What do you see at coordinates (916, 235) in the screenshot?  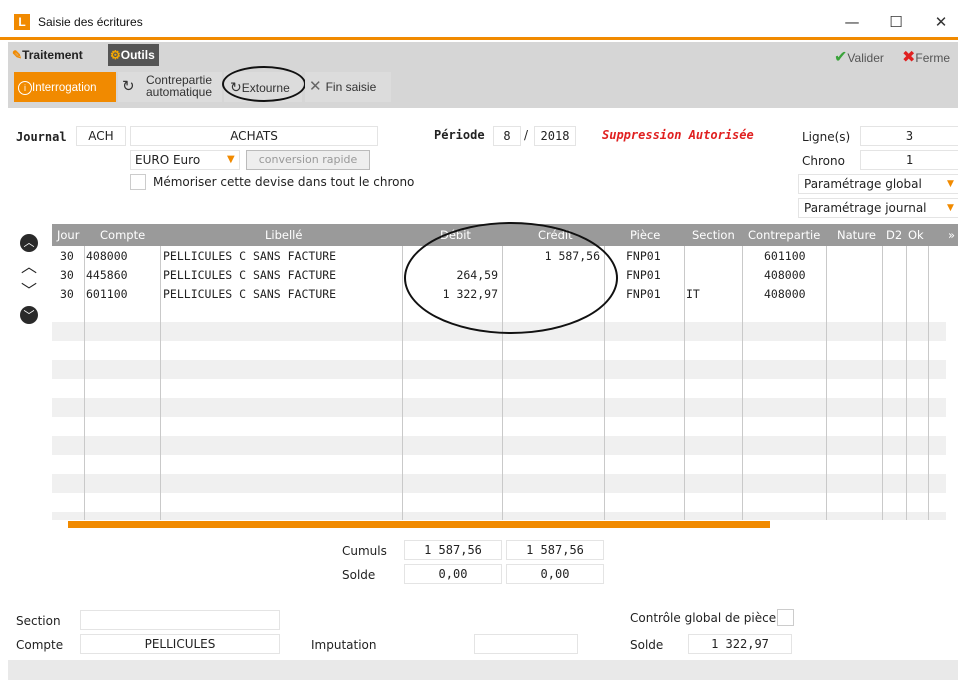 I see `col-ok: Ok` at bounding box center [916, 235].